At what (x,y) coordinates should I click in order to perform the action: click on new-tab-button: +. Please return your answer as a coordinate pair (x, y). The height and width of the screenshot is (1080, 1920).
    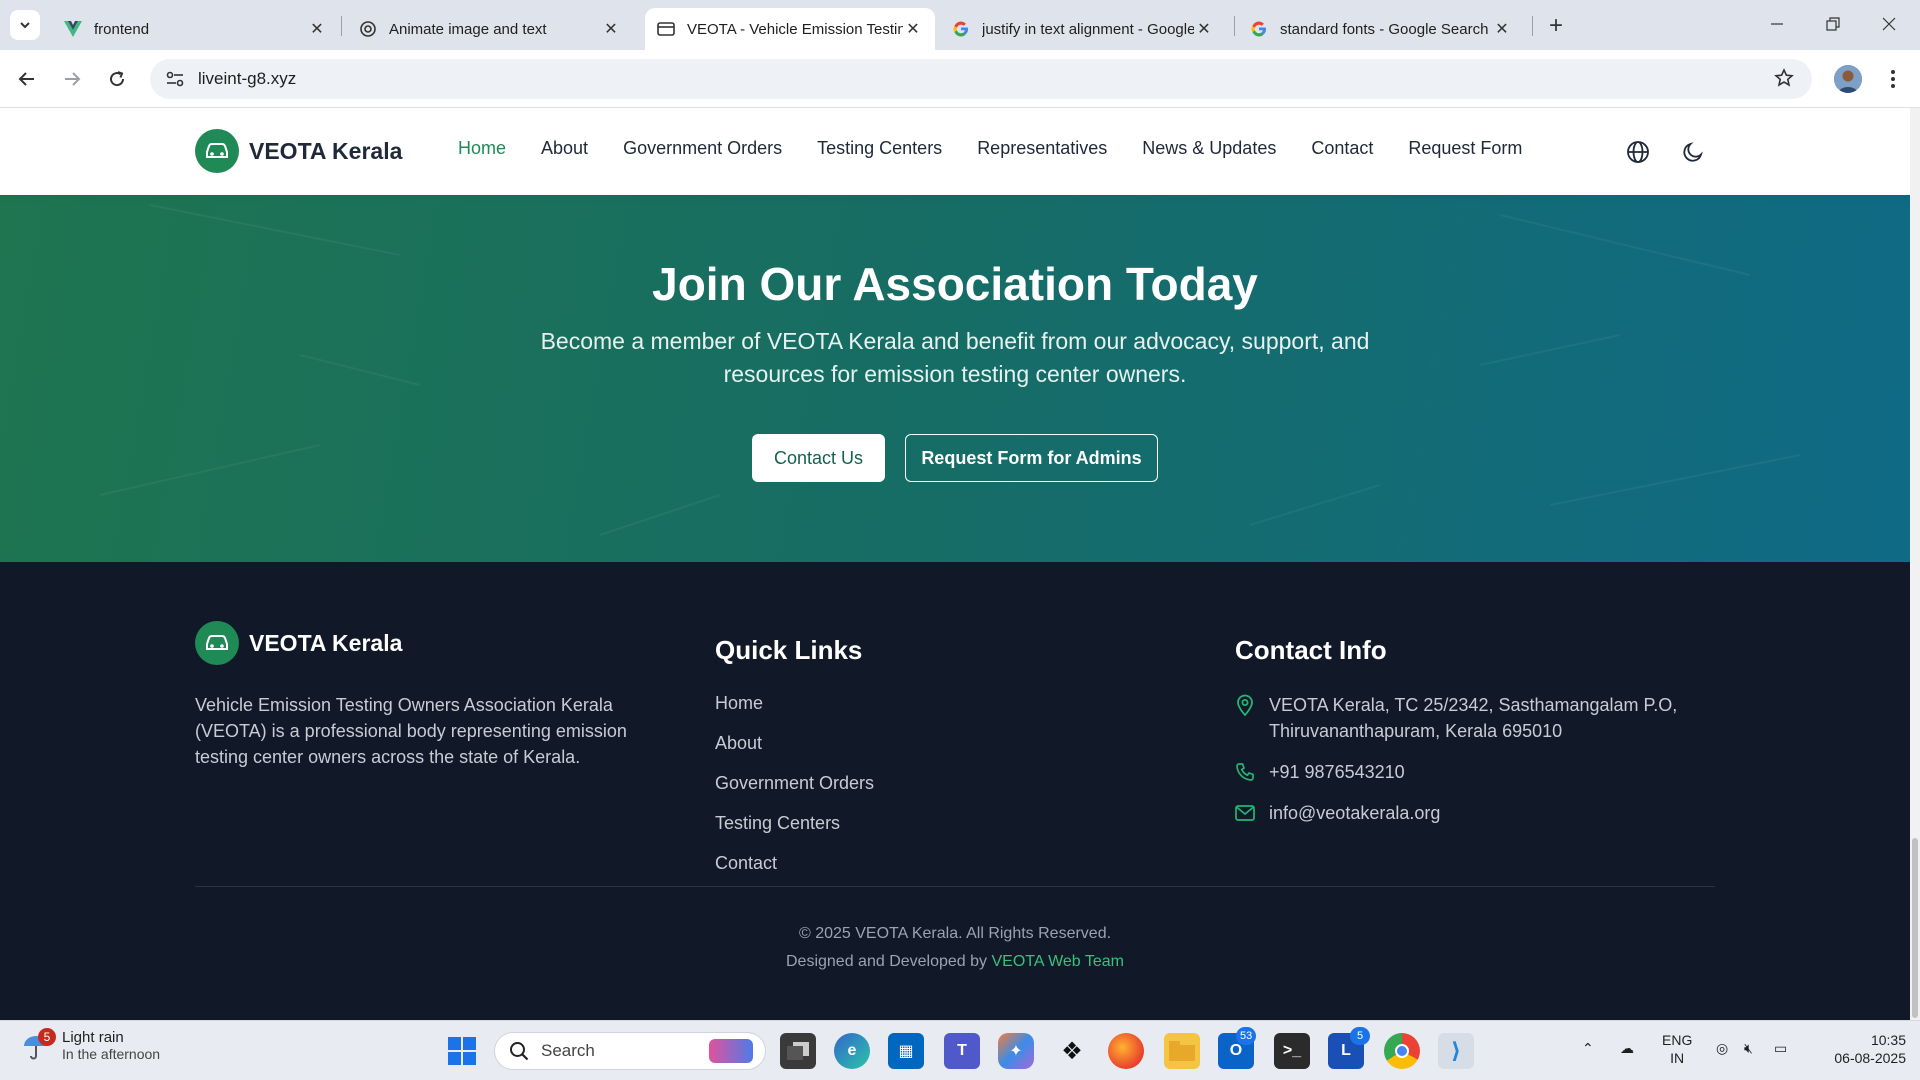
    Looking at the image, I should click on (1556, 26).